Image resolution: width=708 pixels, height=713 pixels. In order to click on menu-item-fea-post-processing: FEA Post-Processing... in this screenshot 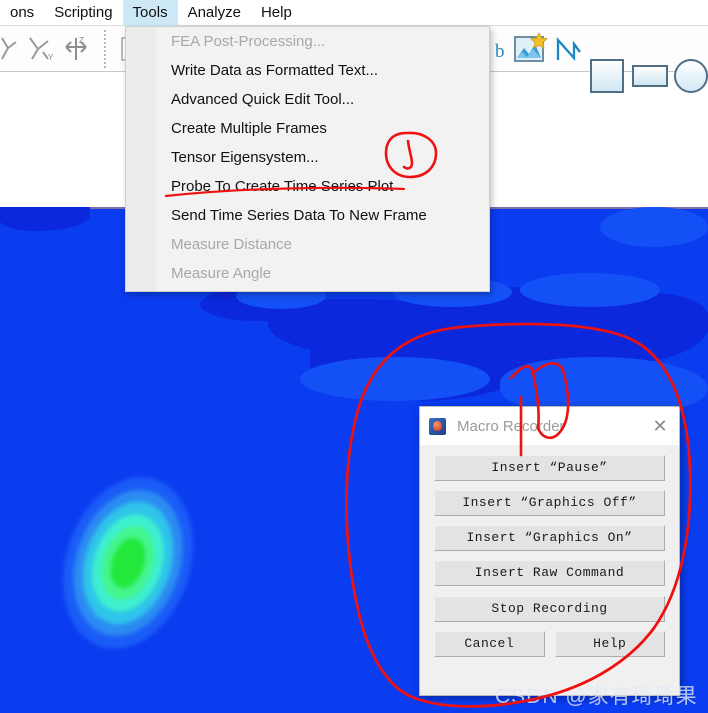, I will do `click(307, 41)`.